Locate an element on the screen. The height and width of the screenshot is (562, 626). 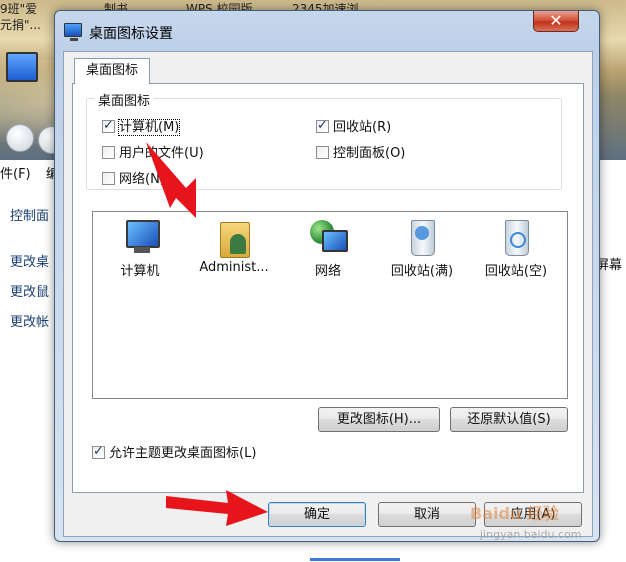
checkbox-label: 回收站(R) is located at coordinates (362, 127).